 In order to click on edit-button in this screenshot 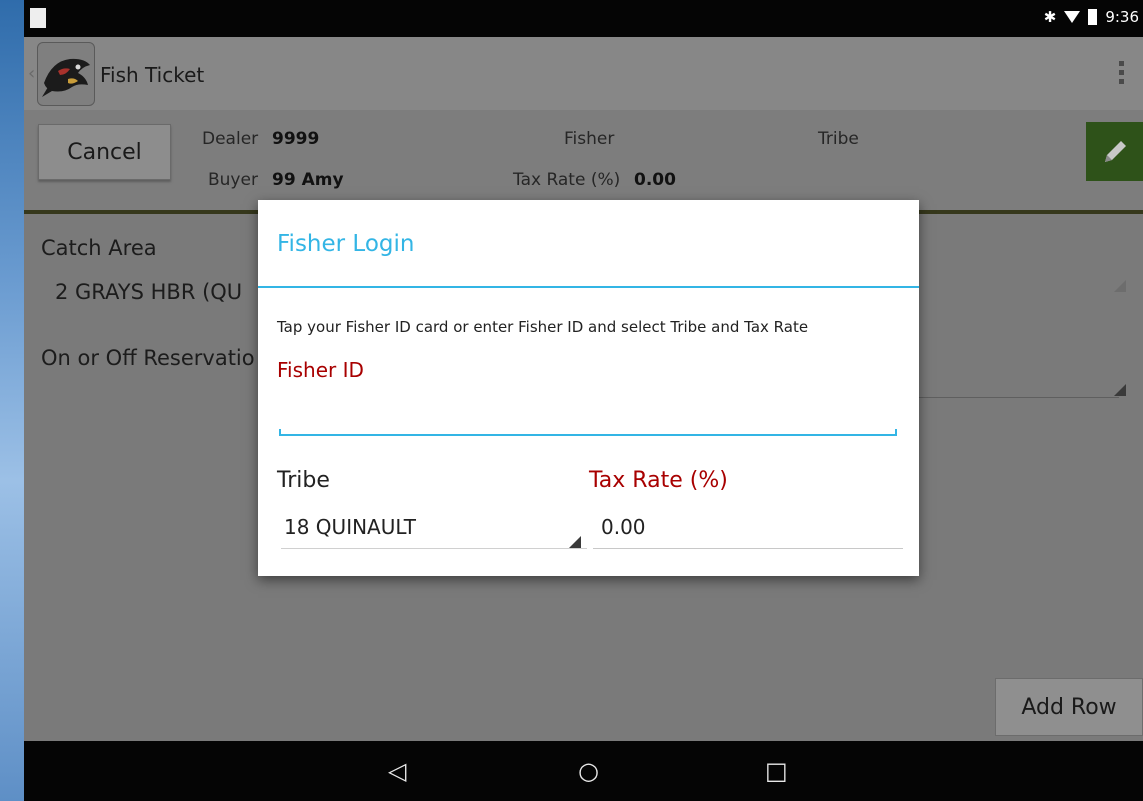, I will do `click(1114, 151)`.